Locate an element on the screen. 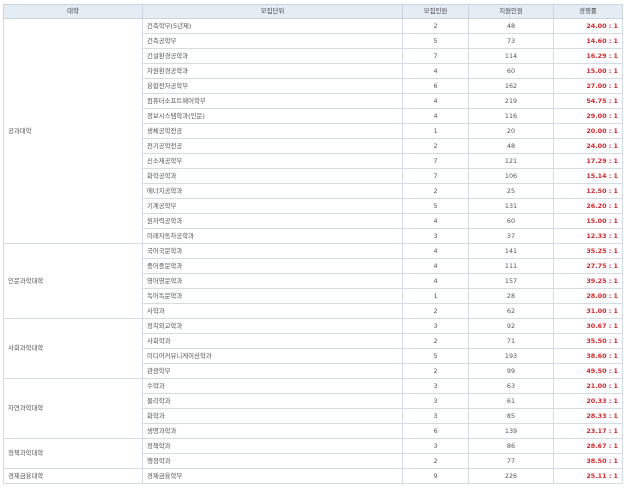 Image resolution: width=625 pixels, height=488 pixels. rate-cell: 35.50 : 1 is located at coordinates (588, 341).